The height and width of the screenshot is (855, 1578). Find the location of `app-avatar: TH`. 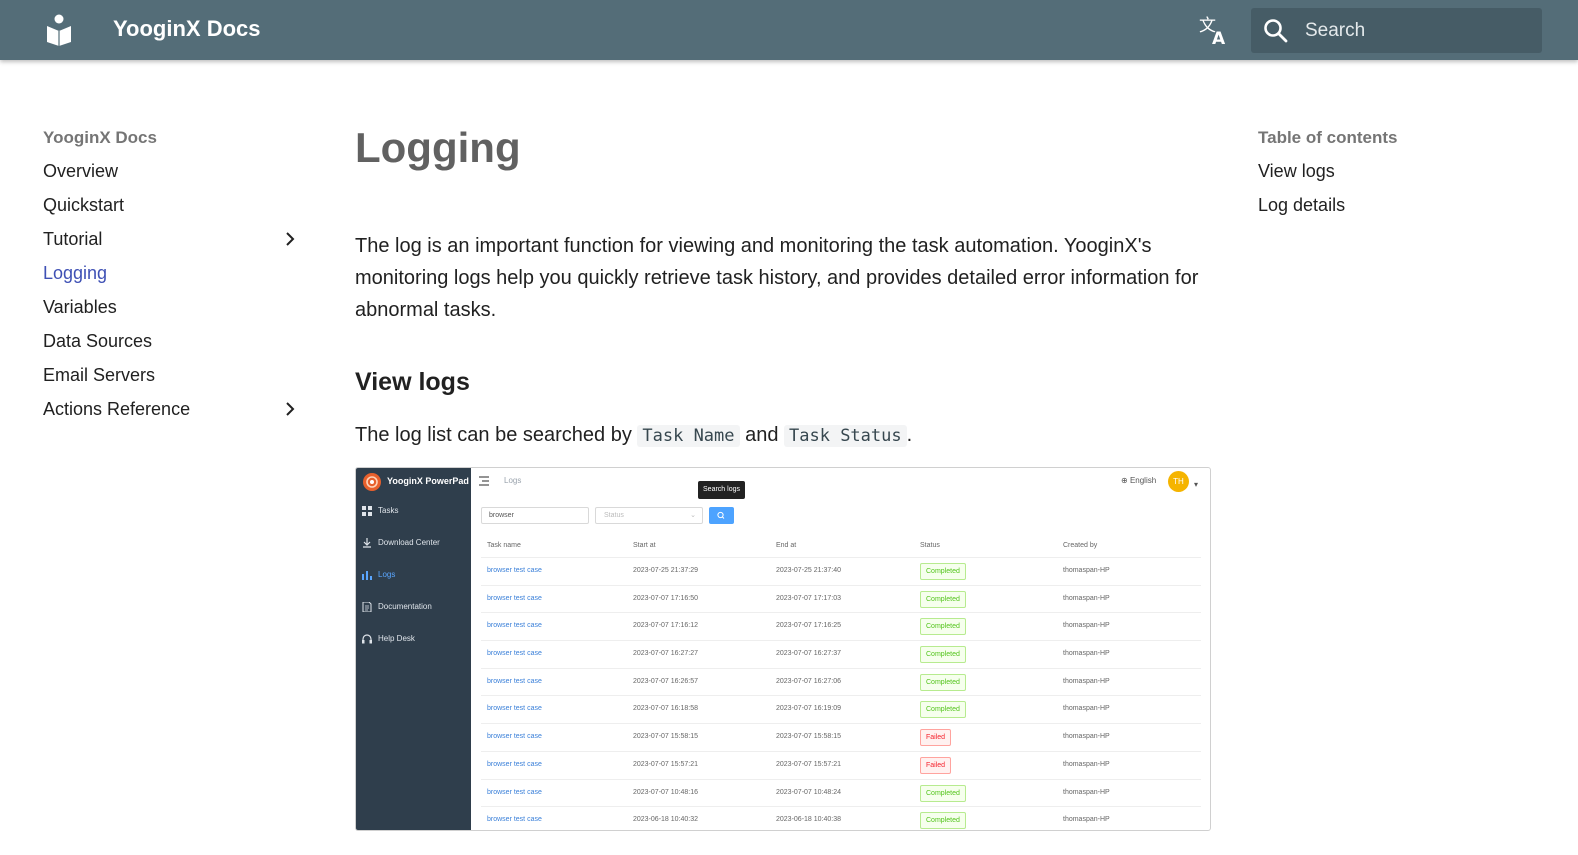

app-avatar: TH is located at coordinates (1178, 481).